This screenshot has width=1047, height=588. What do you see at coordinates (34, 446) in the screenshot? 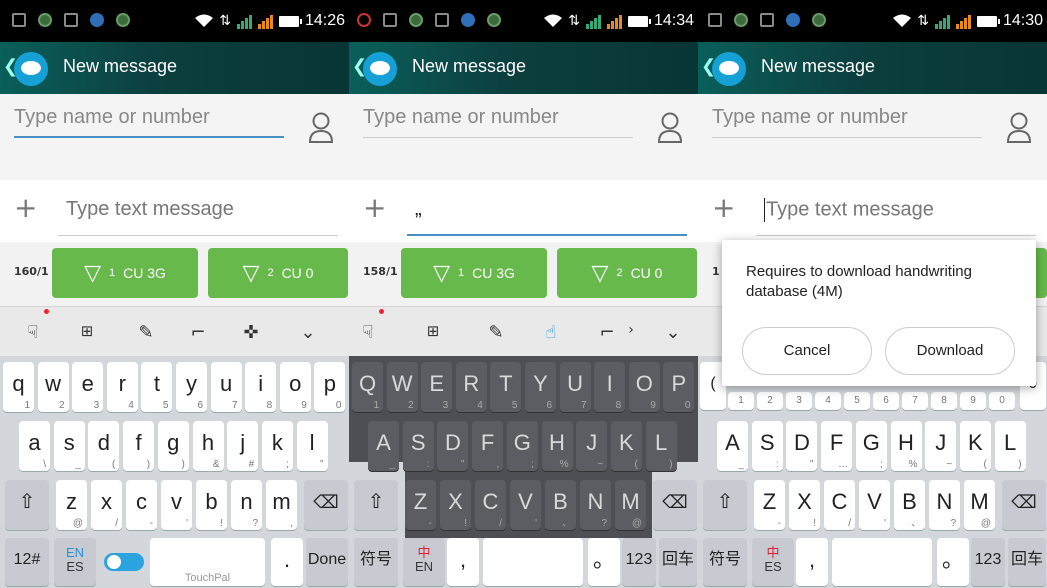
I see `key-a: a \` at bounding box center [34, 446].